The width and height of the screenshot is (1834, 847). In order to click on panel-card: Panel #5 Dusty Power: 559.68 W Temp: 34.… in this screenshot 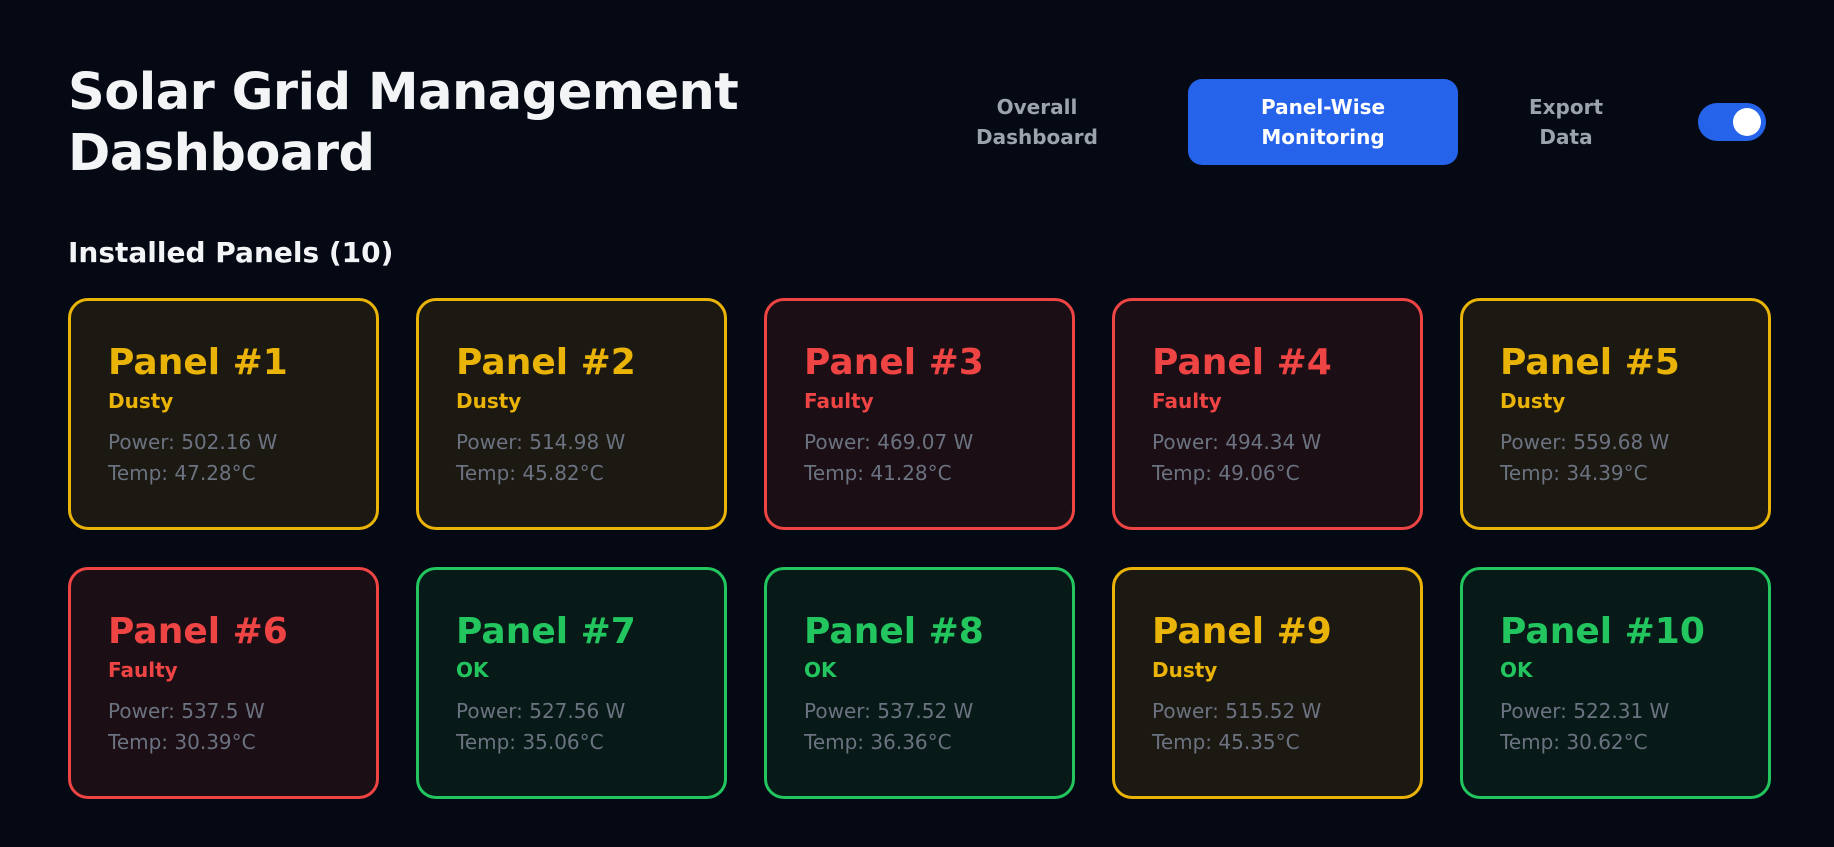, I will do `click(1615, 414)`.